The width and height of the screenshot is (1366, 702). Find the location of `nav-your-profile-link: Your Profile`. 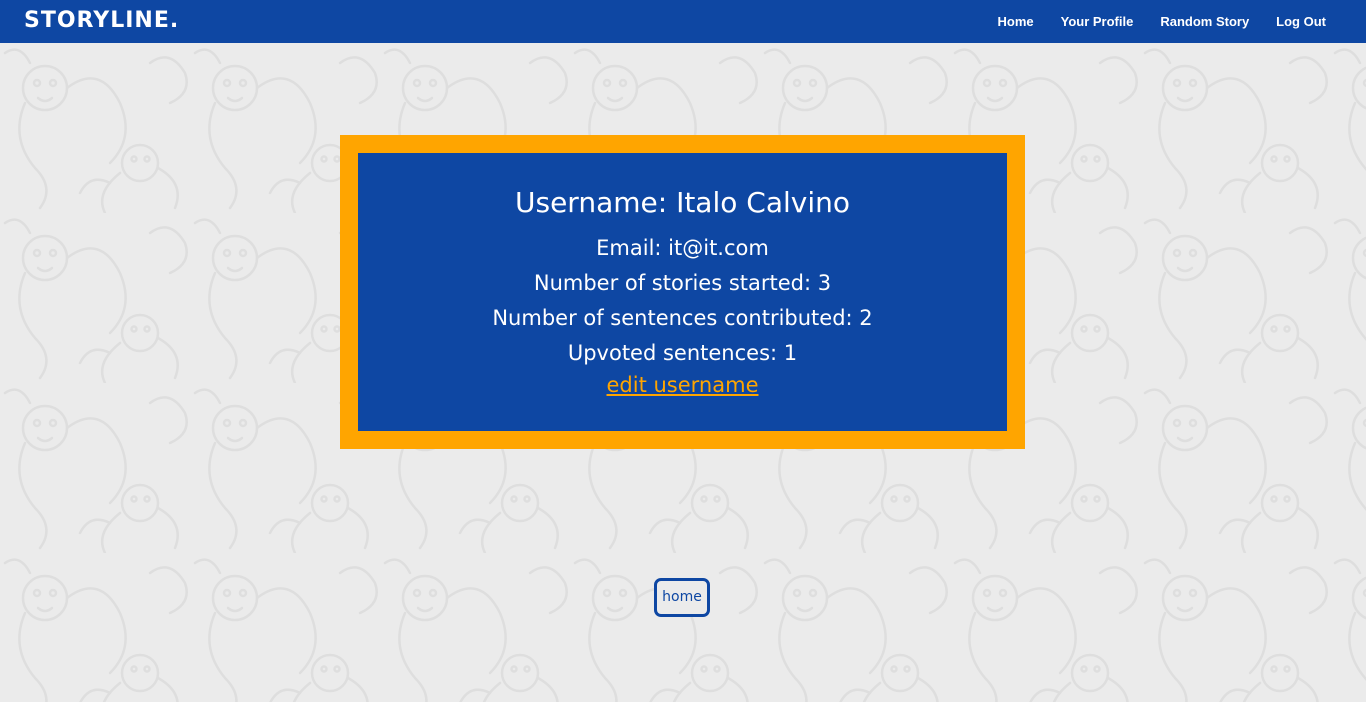

nav-your-profile-link: Your Profile is located at coordinates (1097, 21).